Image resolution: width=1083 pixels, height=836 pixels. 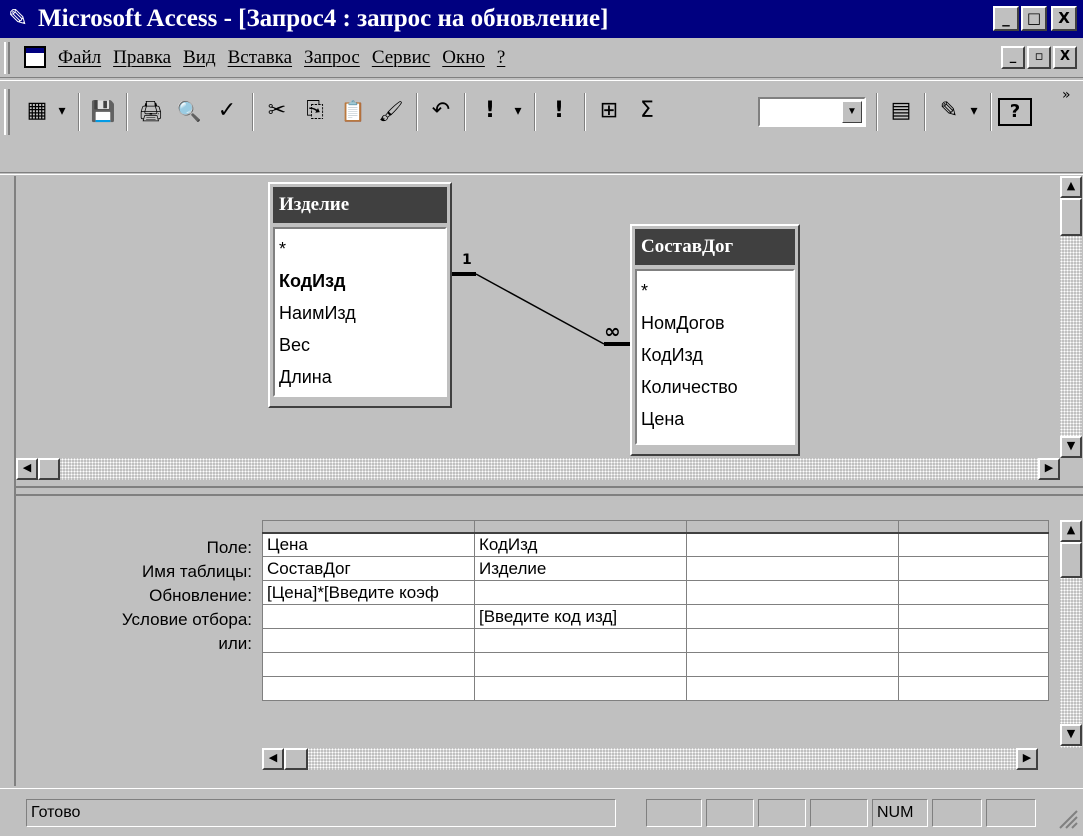 I want to click on print-preview-icon: 🔍, so click(x=189, y=112).